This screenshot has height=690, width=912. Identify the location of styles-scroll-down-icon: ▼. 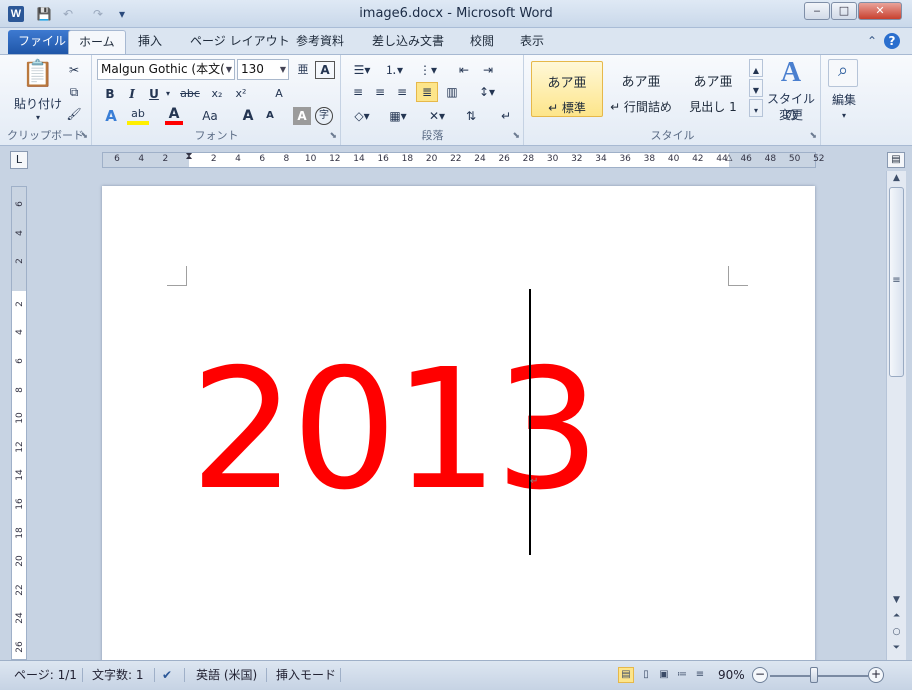
(756, 88).